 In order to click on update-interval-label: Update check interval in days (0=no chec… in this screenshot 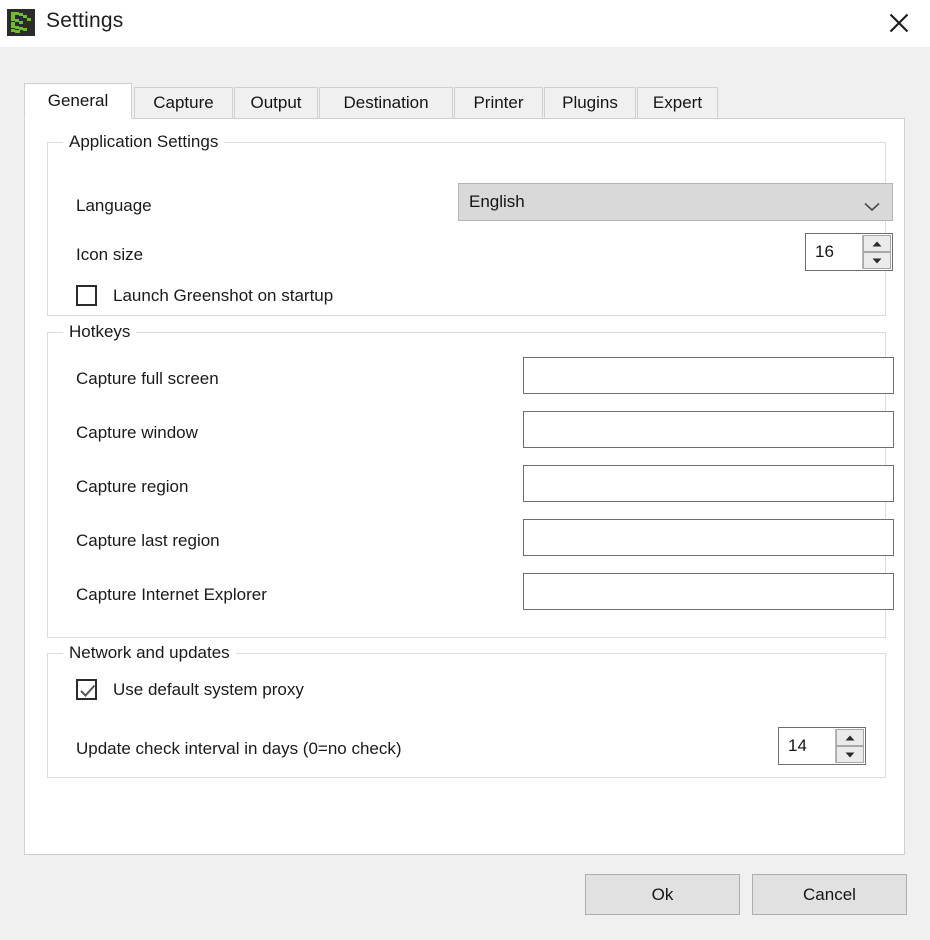, I will do `click(239, 748)`.